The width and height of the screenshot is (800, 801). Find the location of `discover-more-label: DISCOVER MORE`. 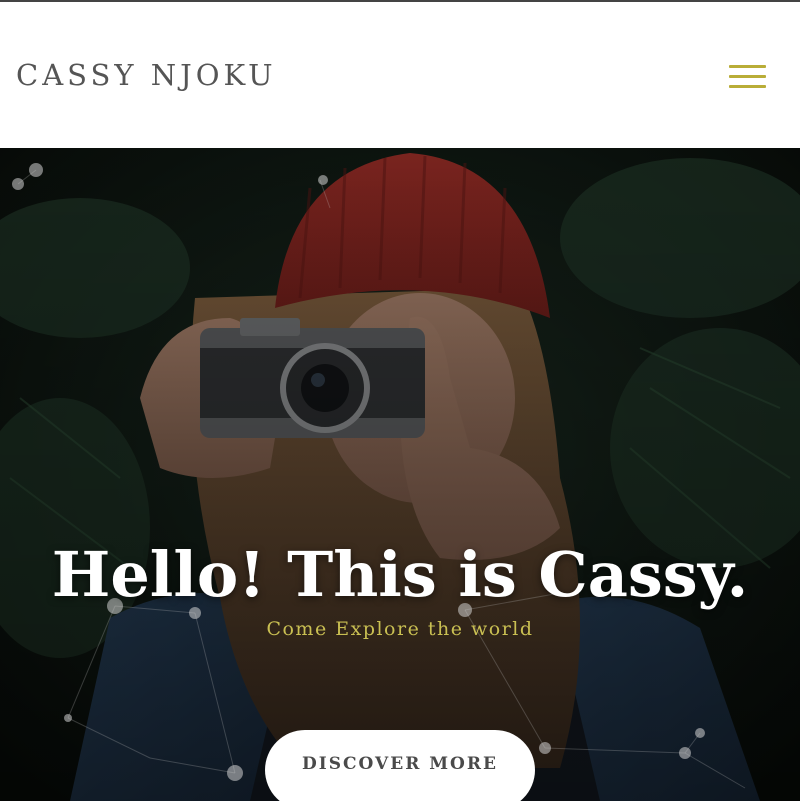

discover-more-label: DISCOVER MORE is located at coordinates (400, 764).